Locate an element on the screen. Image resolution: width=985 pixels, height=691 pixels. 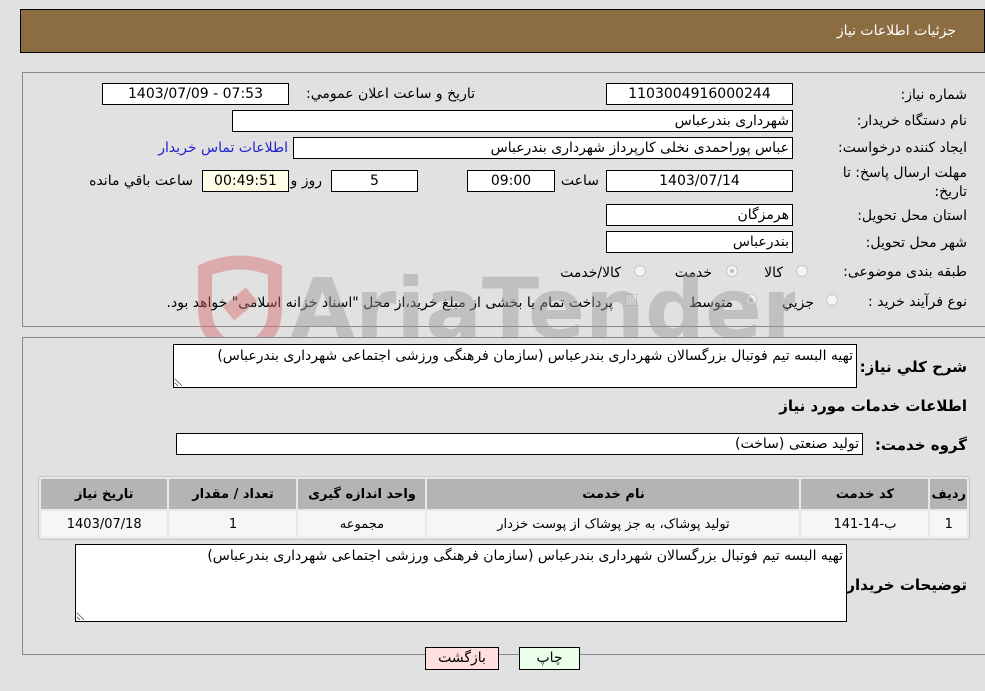
province-label: استان محل تحويل: is located at coordinates (912, 216).